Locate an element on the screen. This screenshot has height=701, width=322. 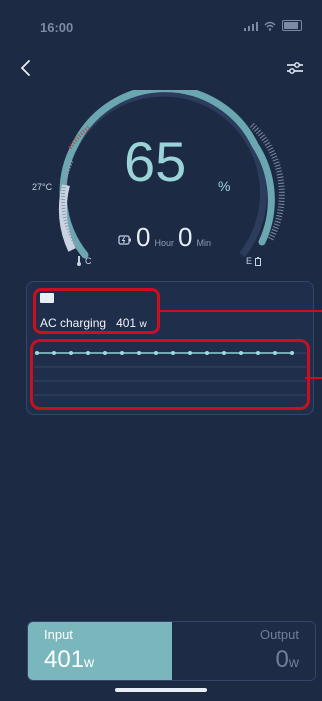
minutes-value: 0 is located at coordinates (185, 237).